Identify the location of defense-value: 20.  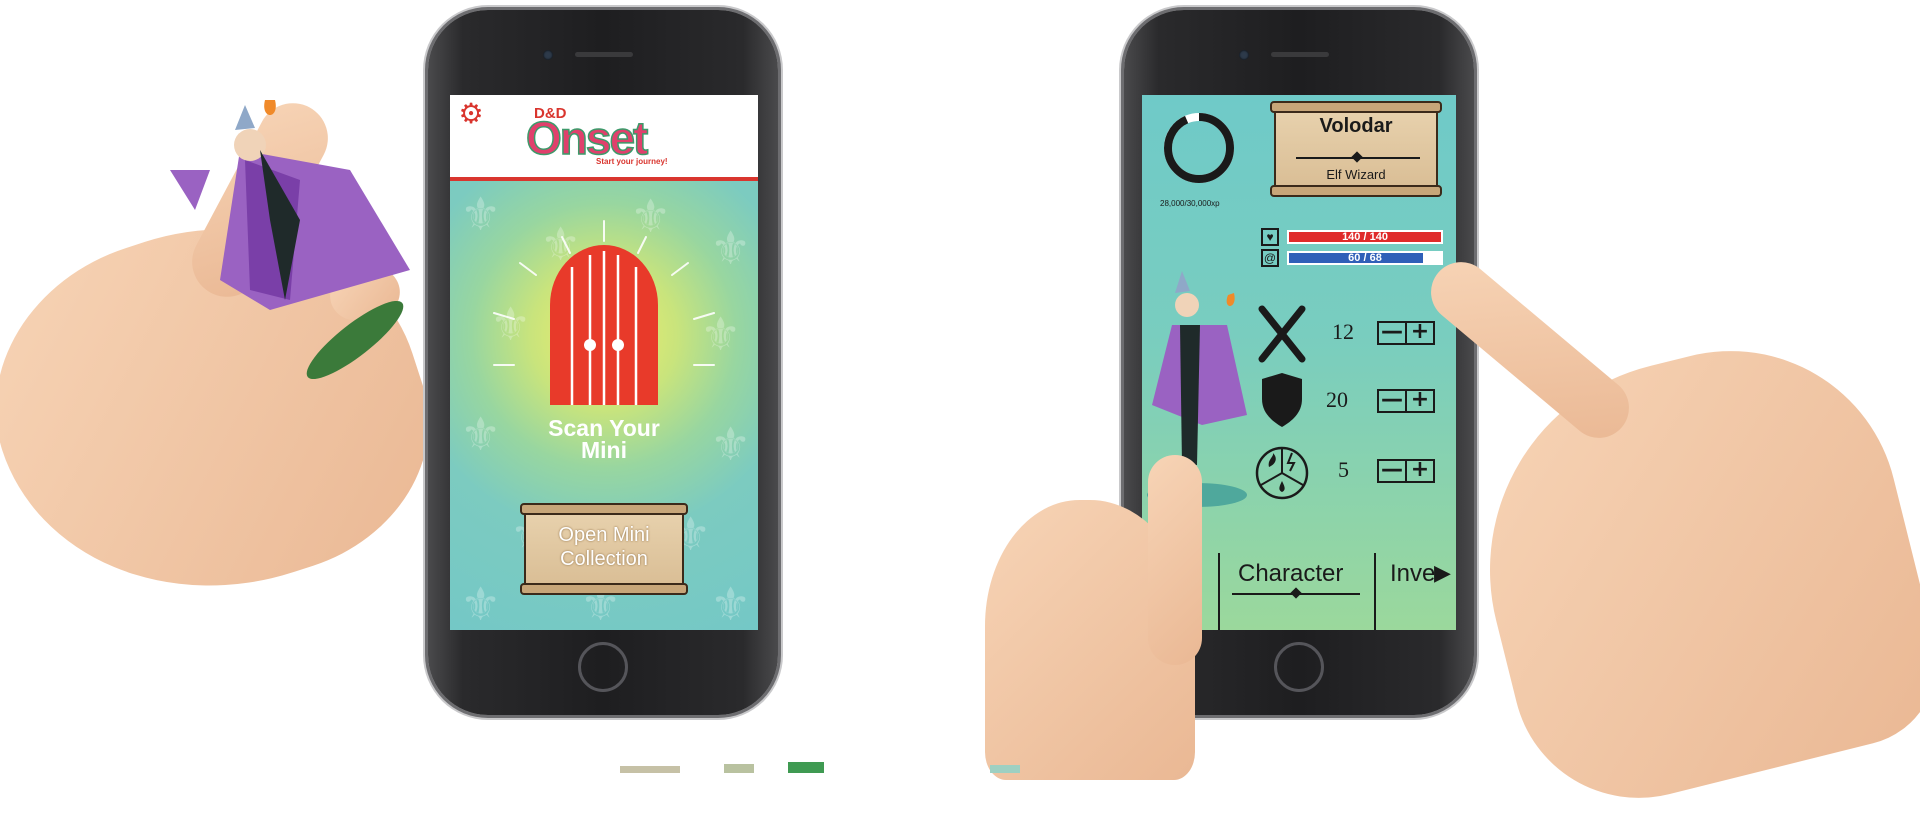
(1337, 399).